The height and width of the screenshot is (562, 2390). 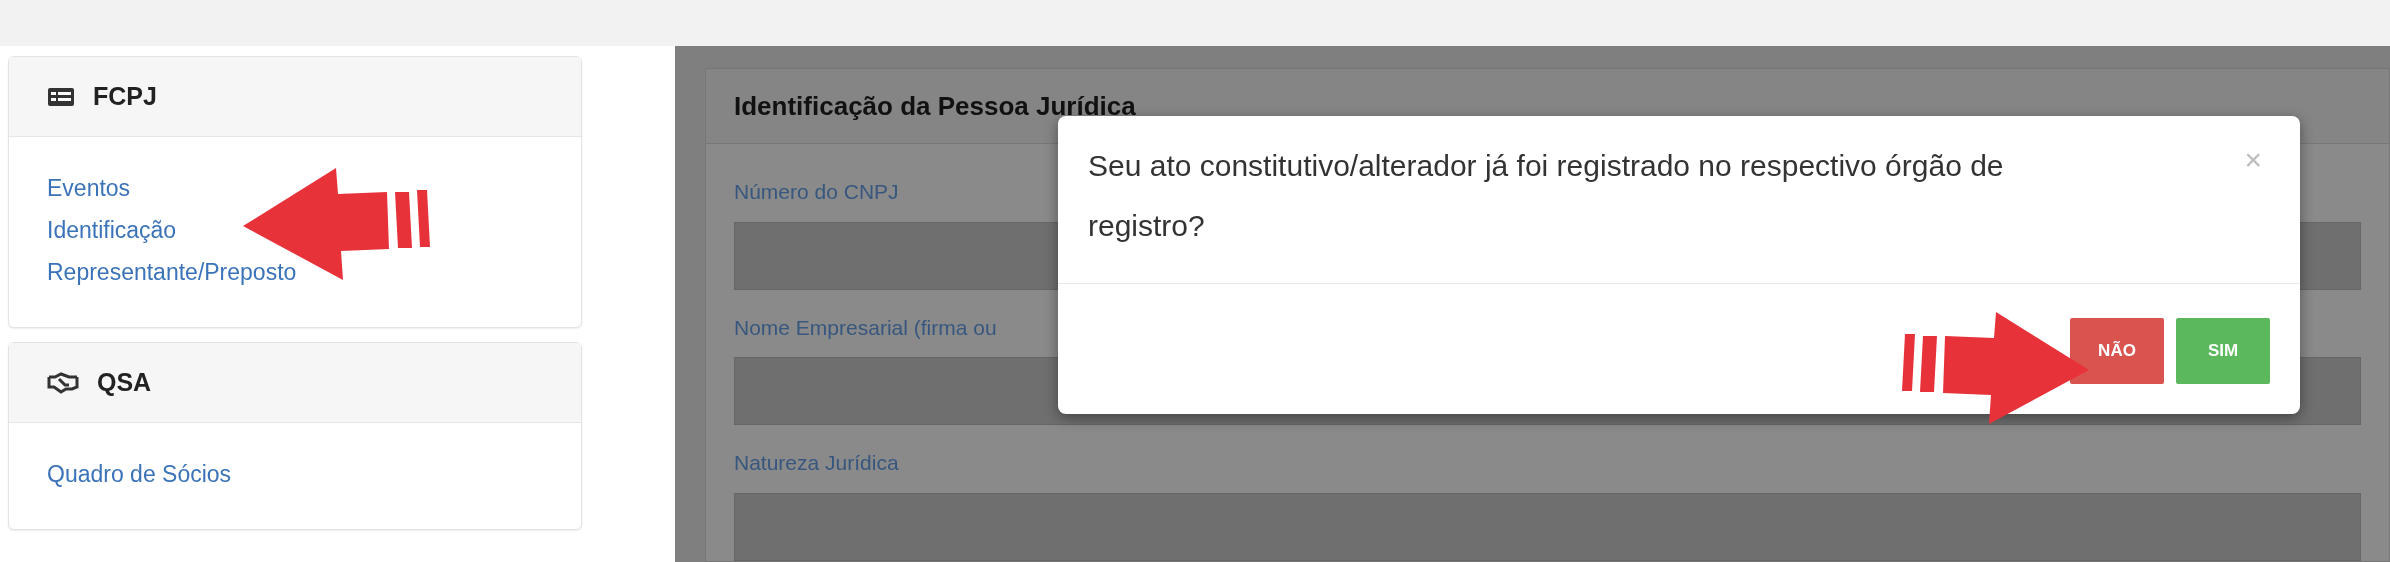 I want to click on sidebar-link: Representante/Preposto, so click(x=172, y=272).